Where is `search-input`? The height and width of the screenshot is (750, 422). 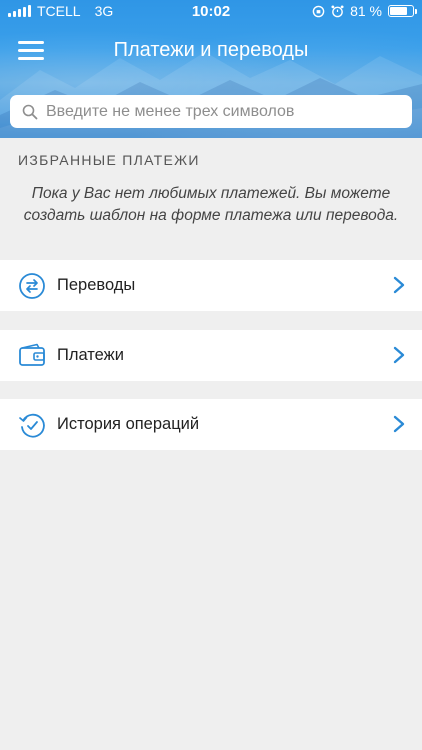
search-input is located at coordinates (221, 111).